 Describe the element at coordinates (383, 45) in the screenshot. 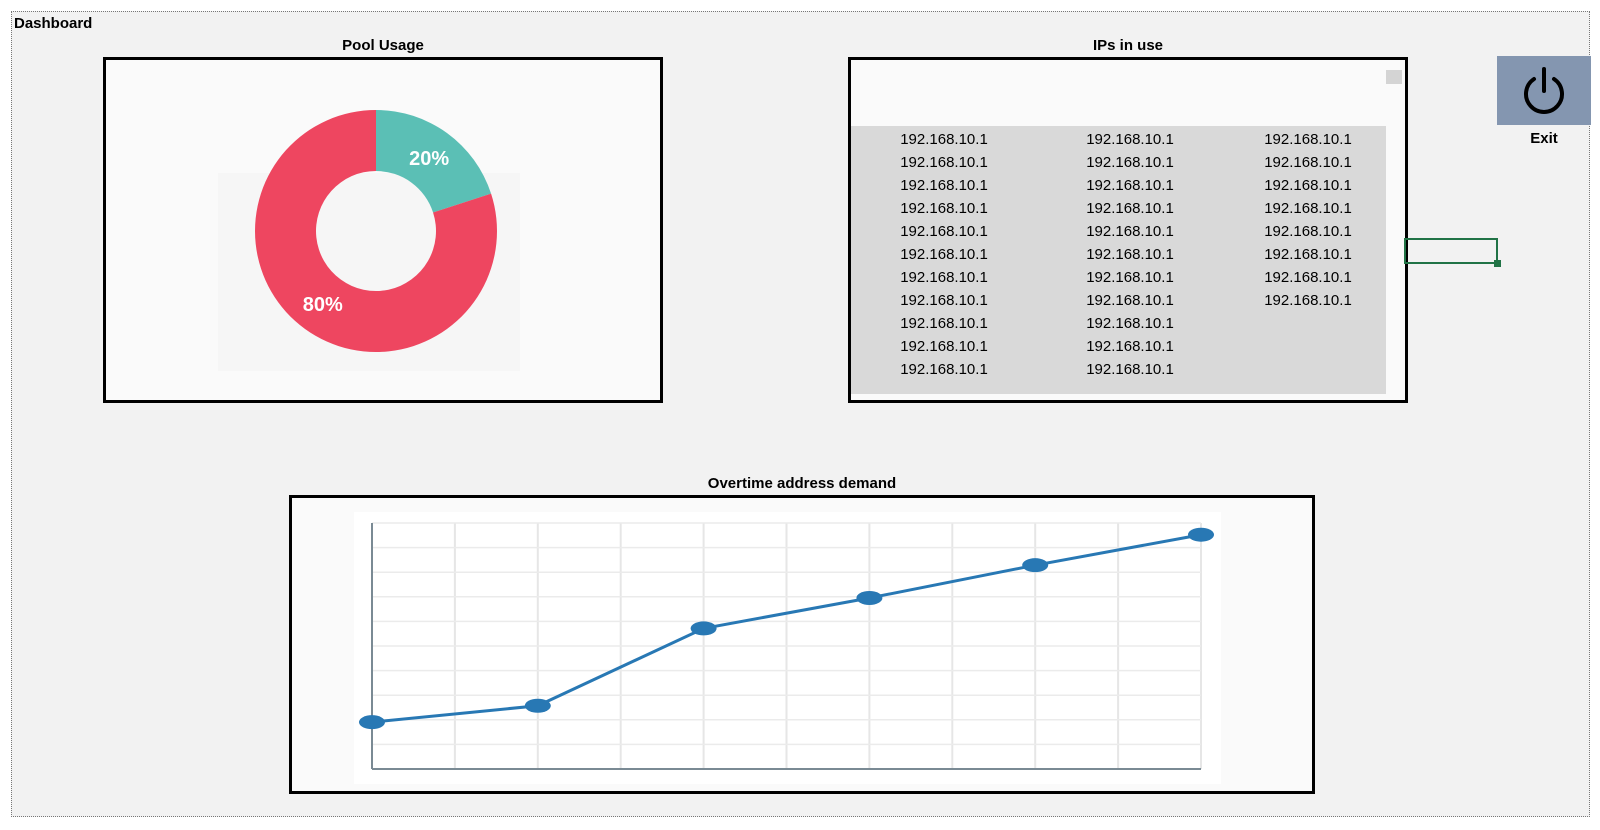

I see `pool-usage-title: Pool Usage` at that location.